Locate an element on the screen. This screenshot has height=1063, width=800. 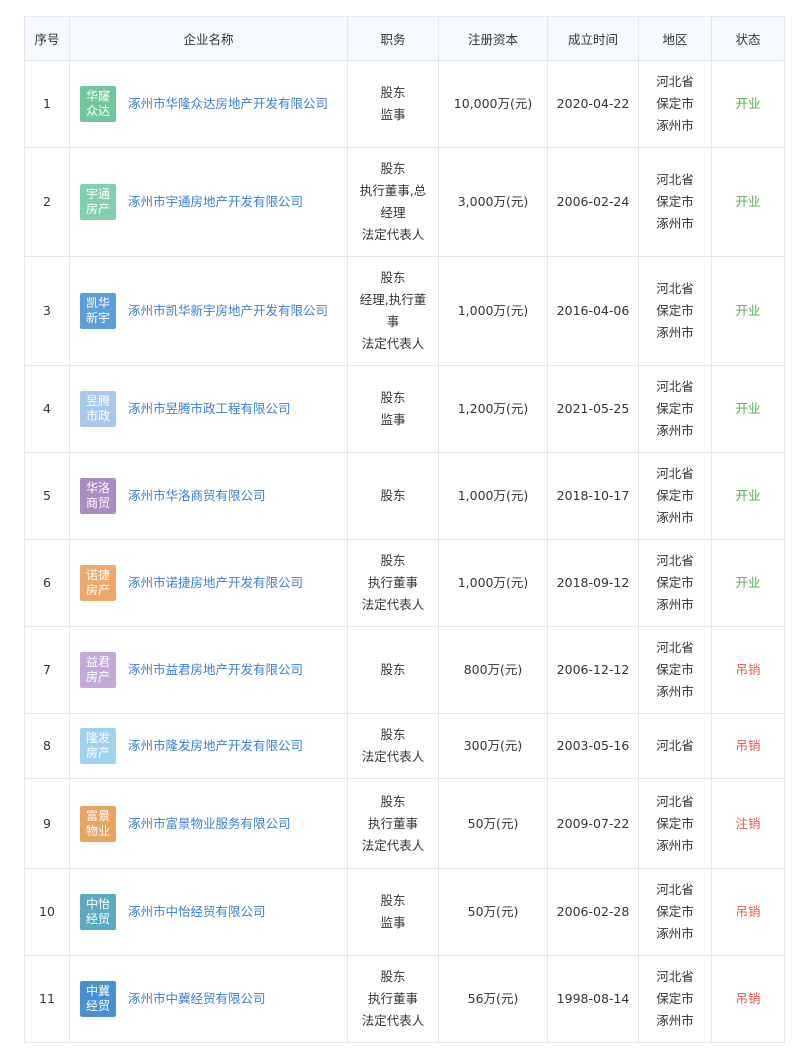
row-index: 6 is located at coordinates (47, 583).